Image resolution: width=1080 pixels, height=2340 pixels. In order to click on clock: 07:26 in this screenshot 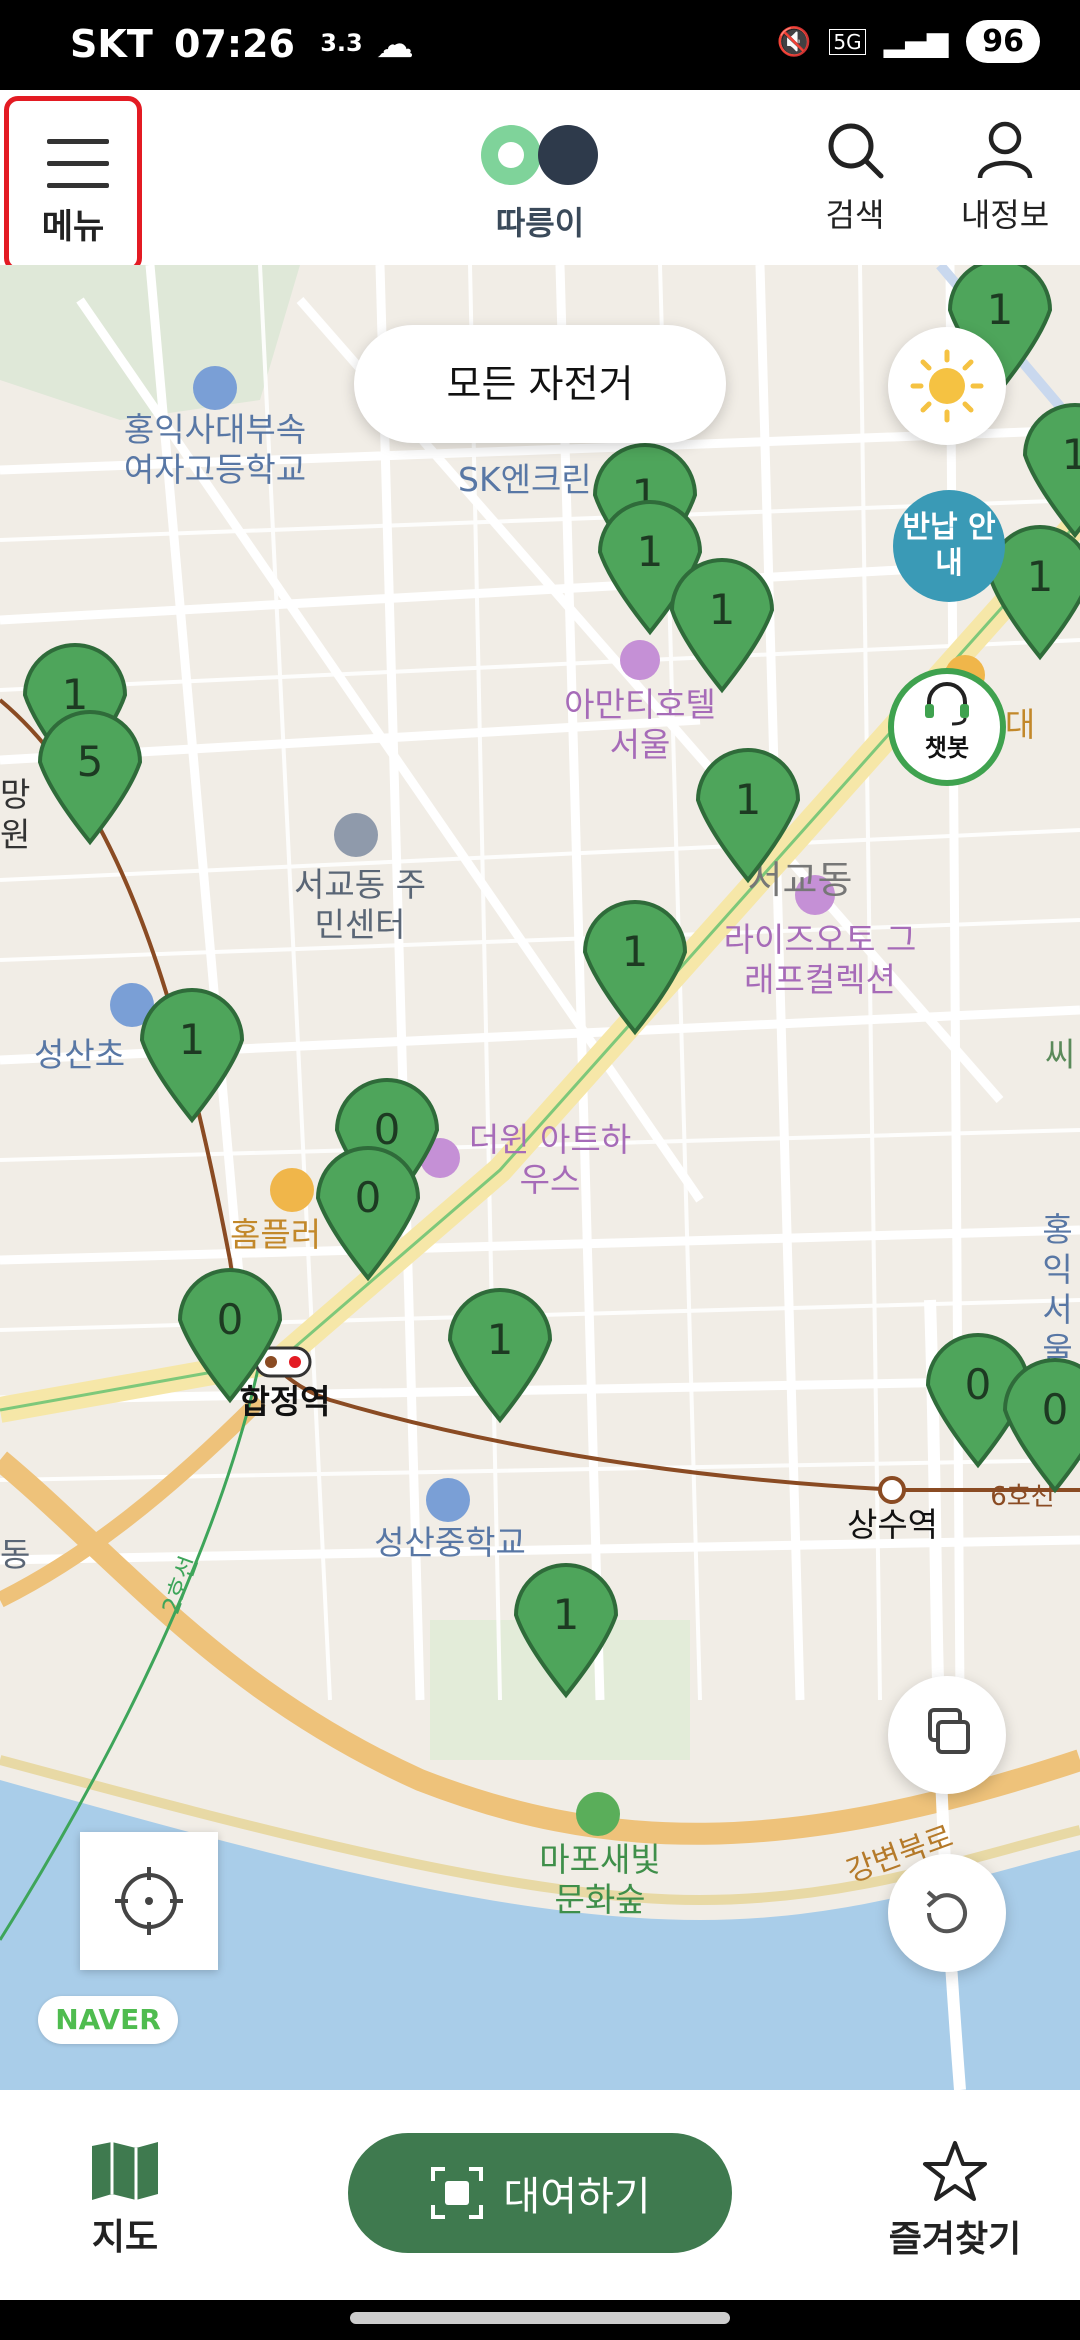, I will do `click(234, 44)`.